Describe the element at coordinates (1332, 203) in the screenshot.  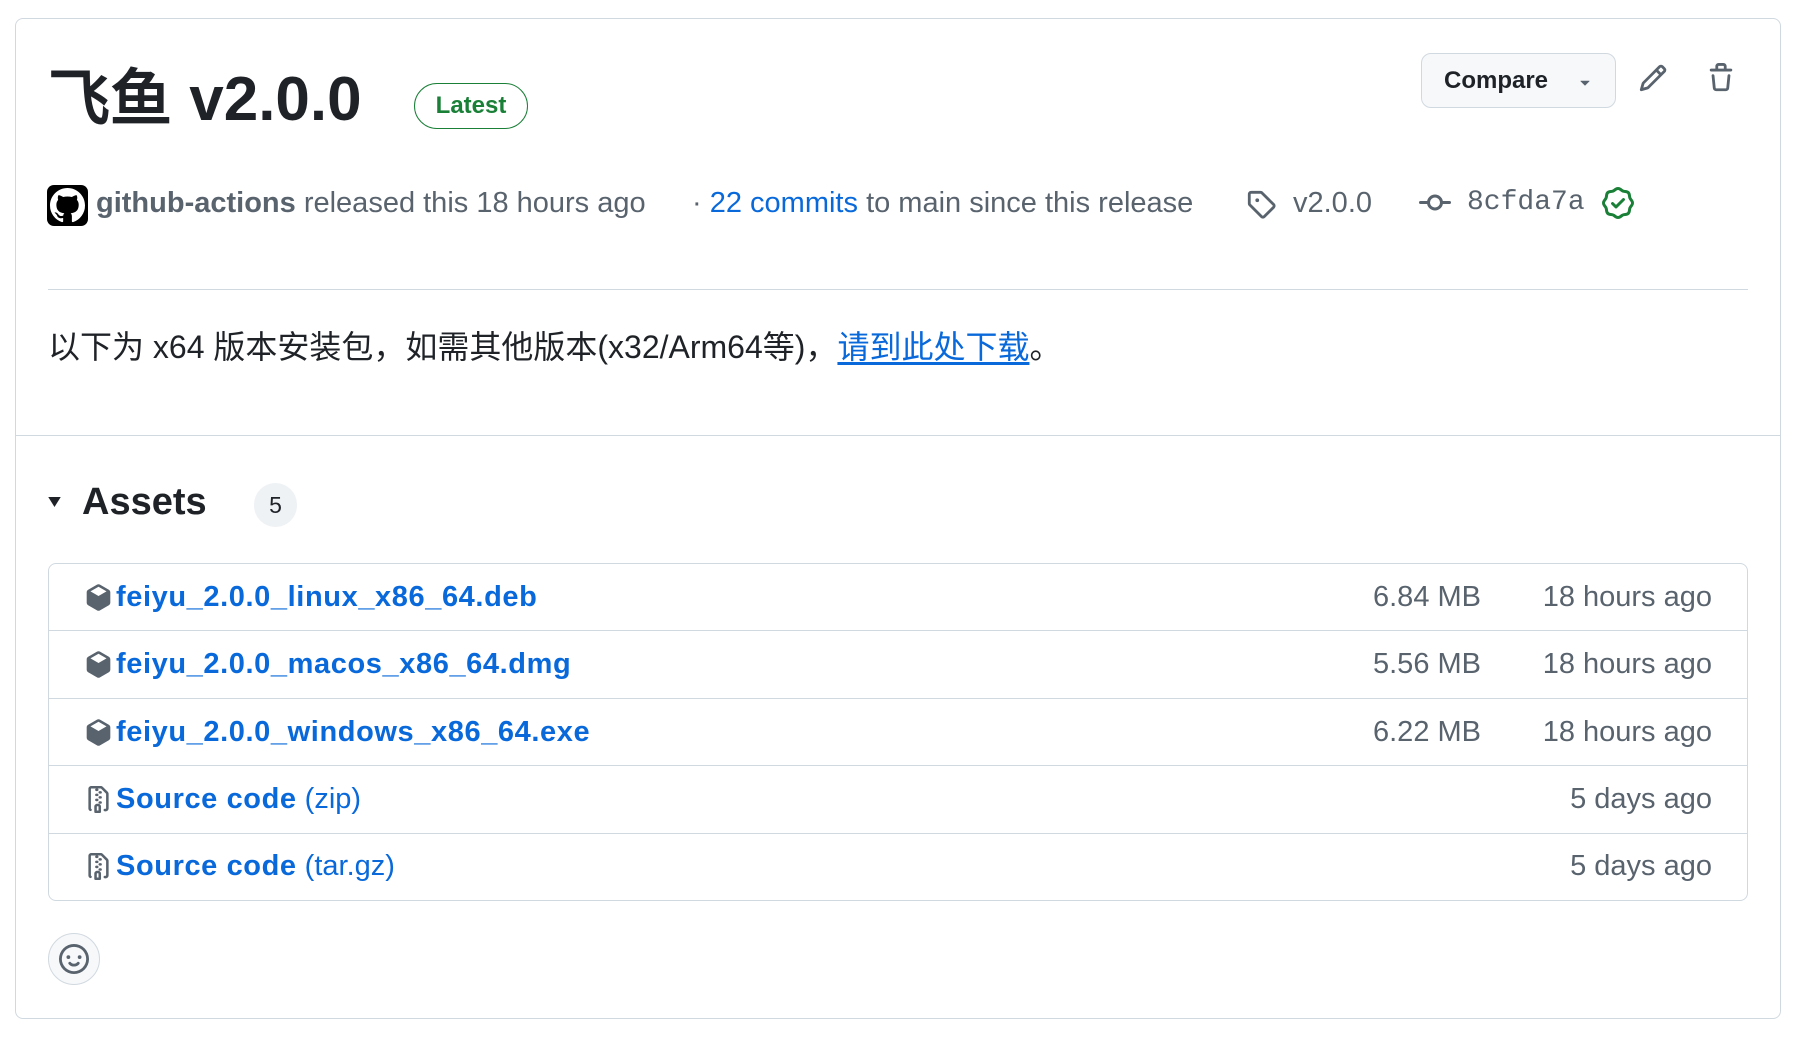
I see `tag-link: v2.0.0` at that location.